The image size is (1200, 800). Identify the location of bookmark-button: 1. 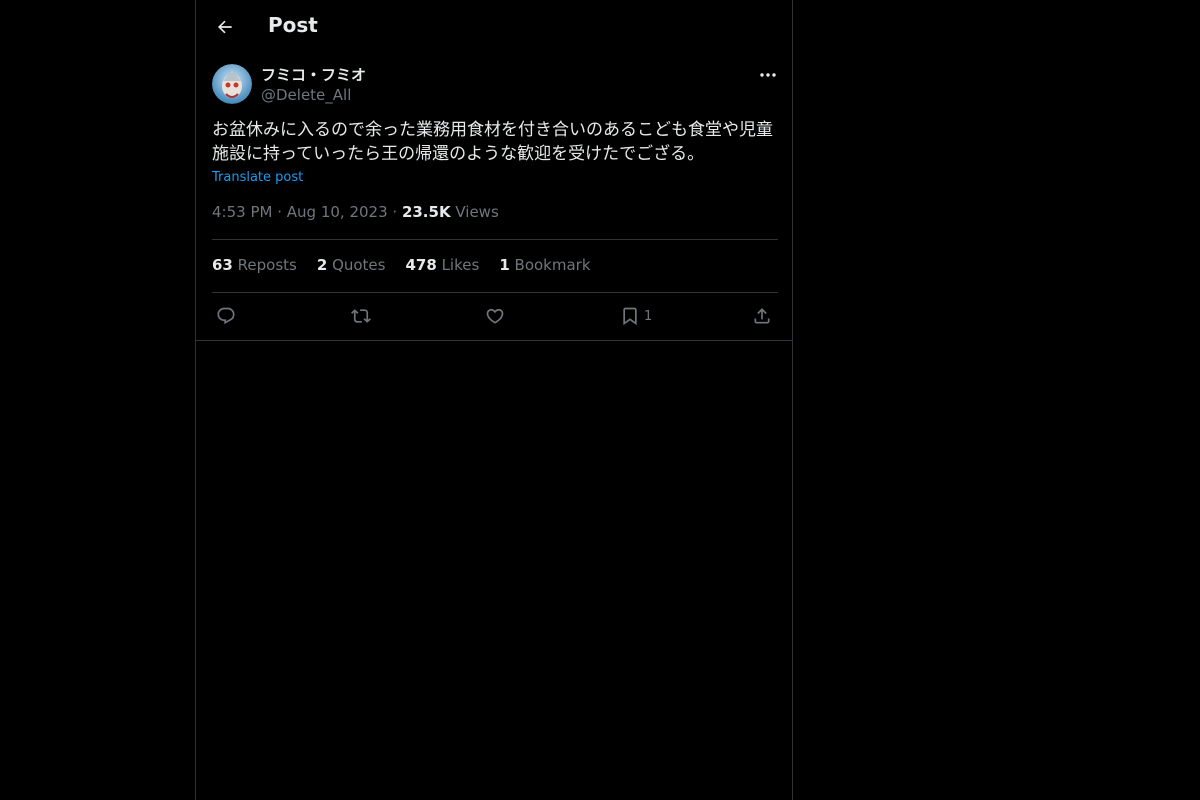
(636, 316).